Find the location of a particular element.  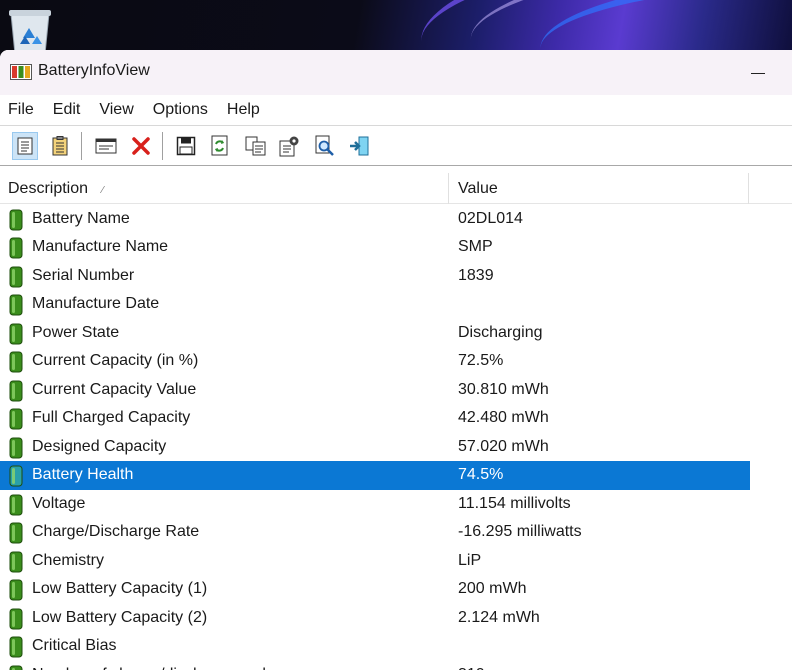

exit-icon is located at coordinates (359, 146).